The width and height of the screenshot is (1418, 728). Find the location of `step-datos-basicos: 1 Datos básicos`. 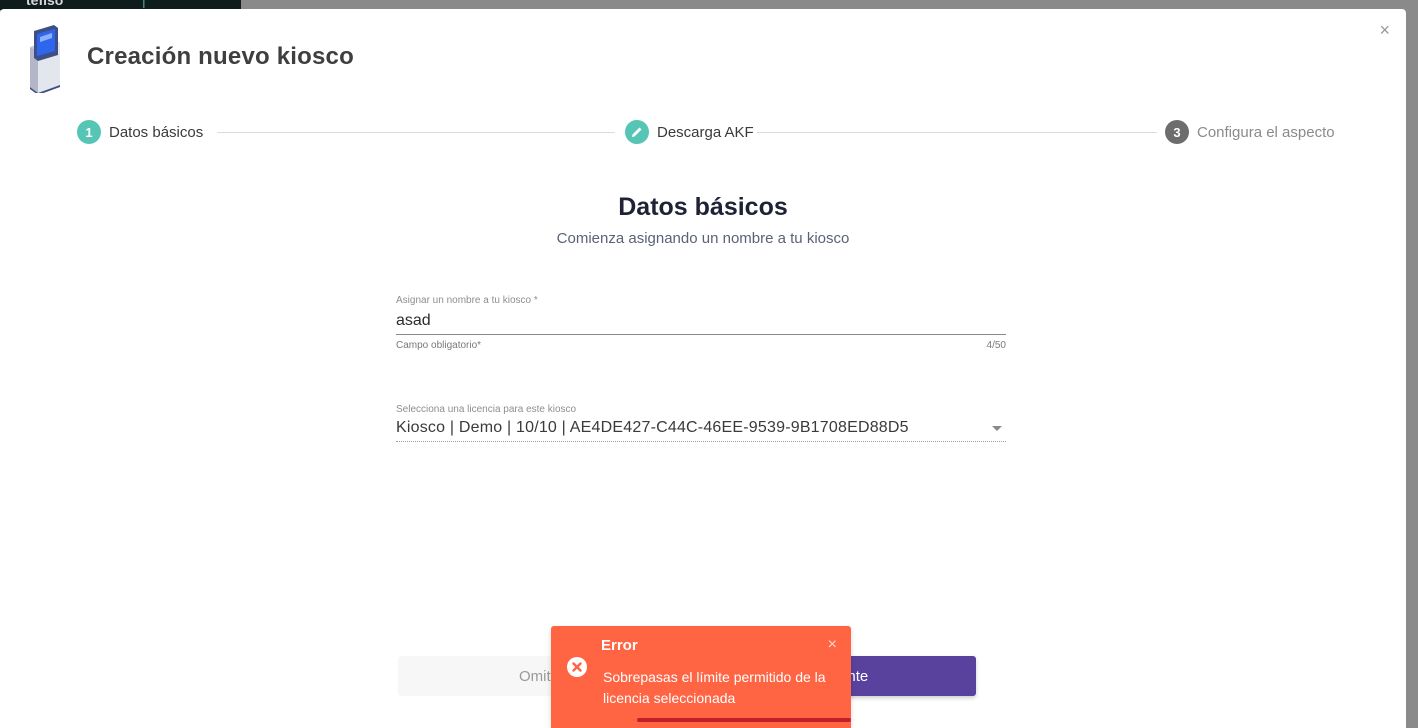

step-datos-basicos: 1 Datos básicos is located at coordinates (140, 132).